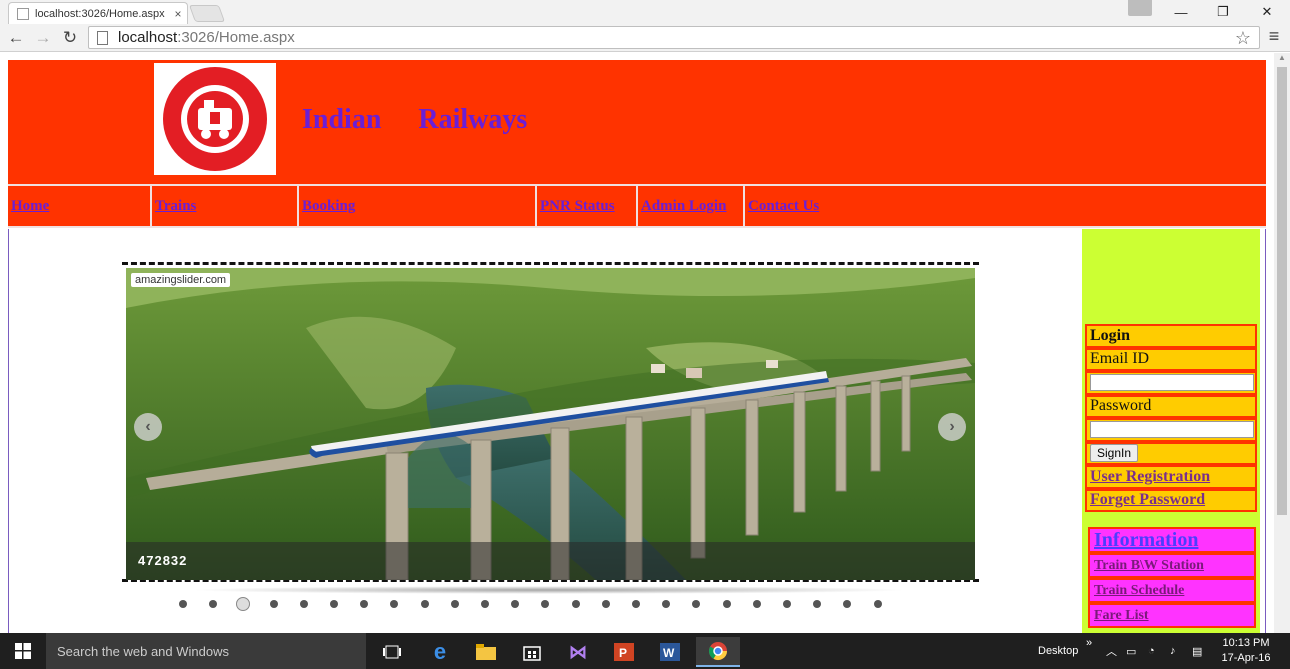 The height and width of the screenshot is (669, 1290). What do you see at coordinates (1172, 565) in the screenshot?
I see `train-between-station-link: Train B\W Station` at bounding box center [1172, 565].